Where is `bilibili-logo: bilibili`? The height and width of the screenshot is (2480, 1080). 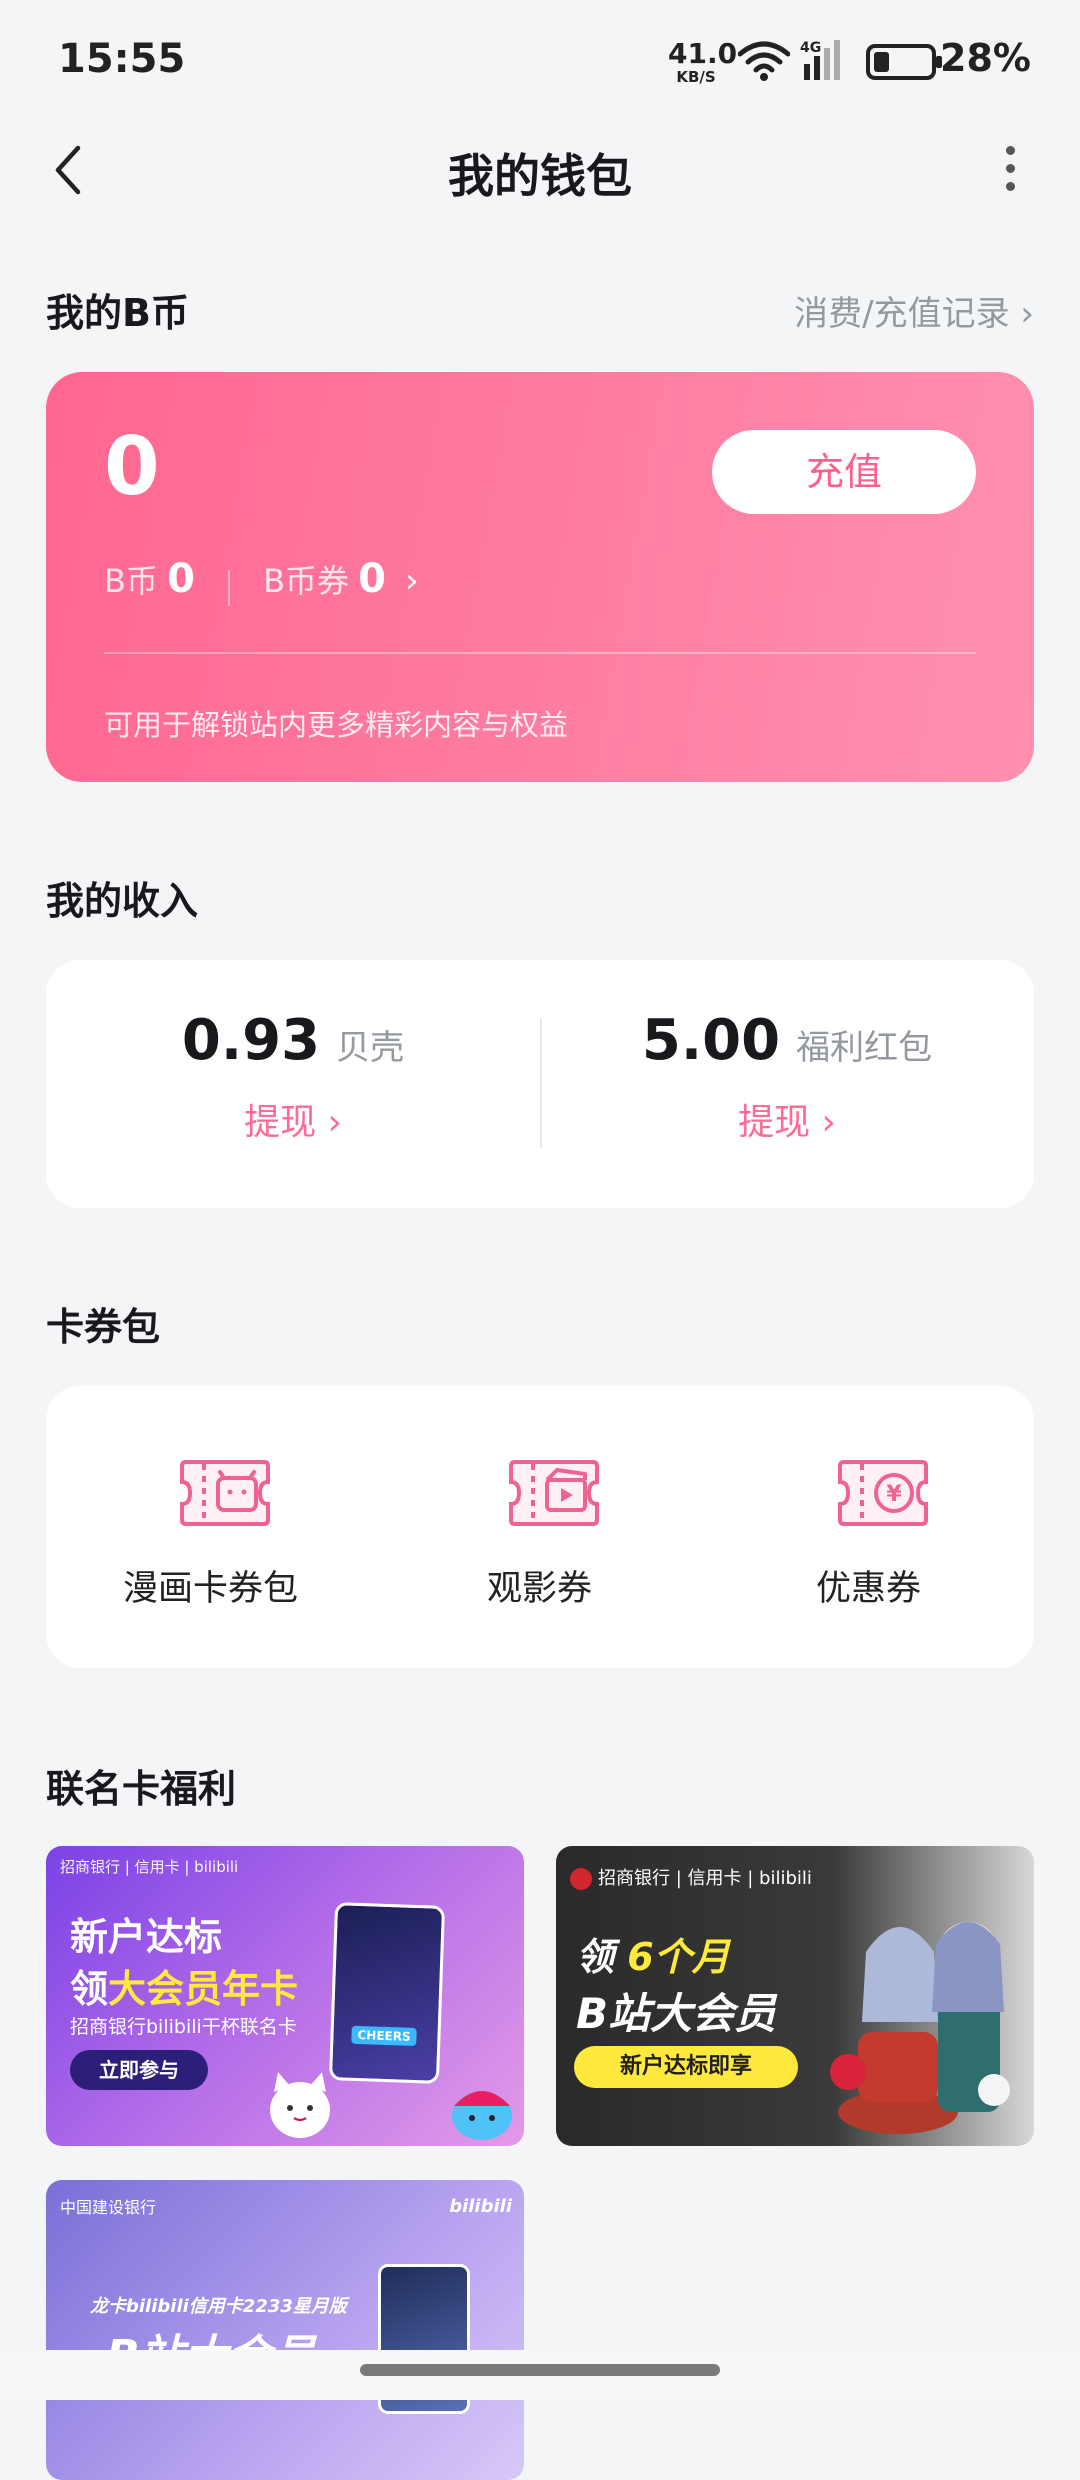 bilibili-logo: bilibili is located at coordinates (480, 2206).